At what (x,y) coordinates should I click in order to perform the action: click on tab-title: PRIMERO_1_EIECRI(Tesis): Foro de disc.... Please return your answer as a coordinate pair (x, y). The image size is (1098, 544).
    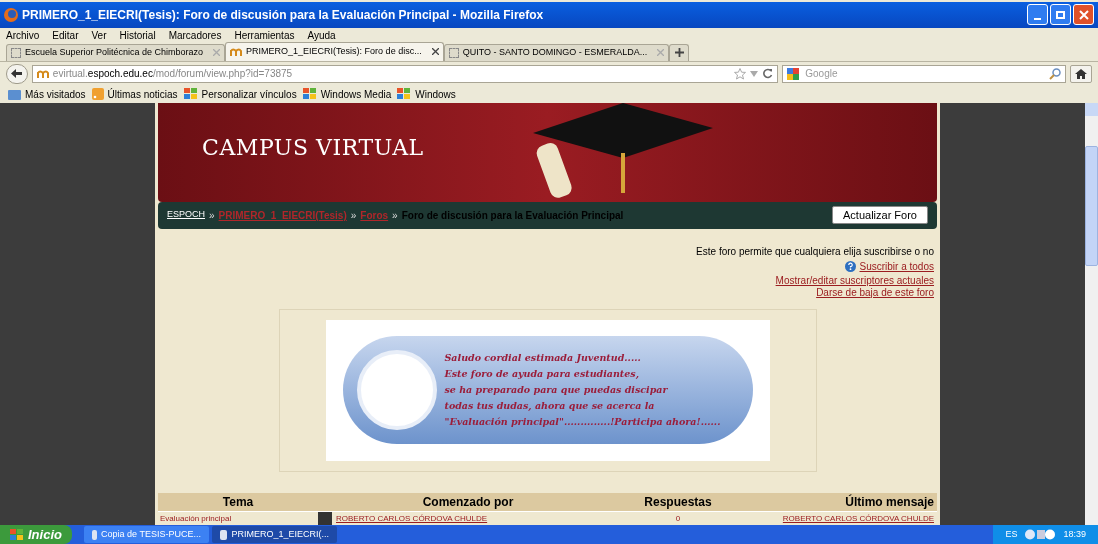
    Looking at the image, I should click on (334, 52).